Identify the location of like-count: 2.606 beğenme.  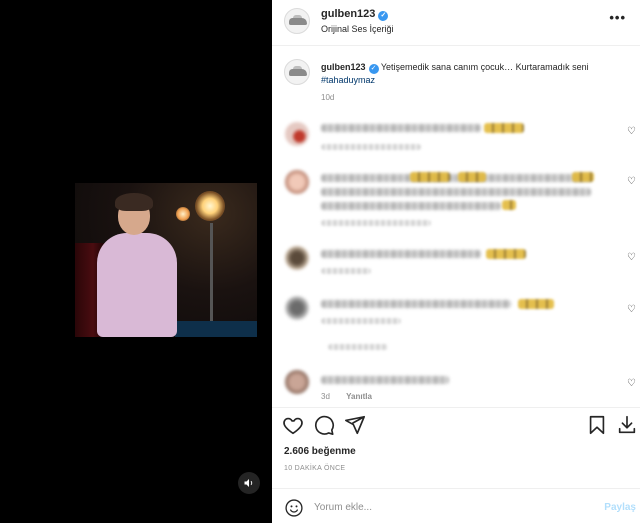
(320, 451).